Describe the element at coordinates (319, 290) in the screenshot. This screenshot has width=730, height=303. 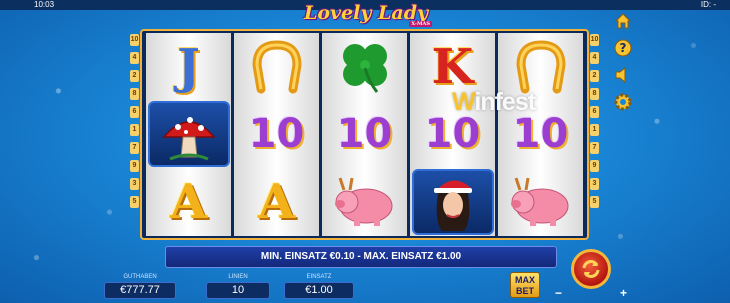
I see `bet-value: €1.00` at that location.